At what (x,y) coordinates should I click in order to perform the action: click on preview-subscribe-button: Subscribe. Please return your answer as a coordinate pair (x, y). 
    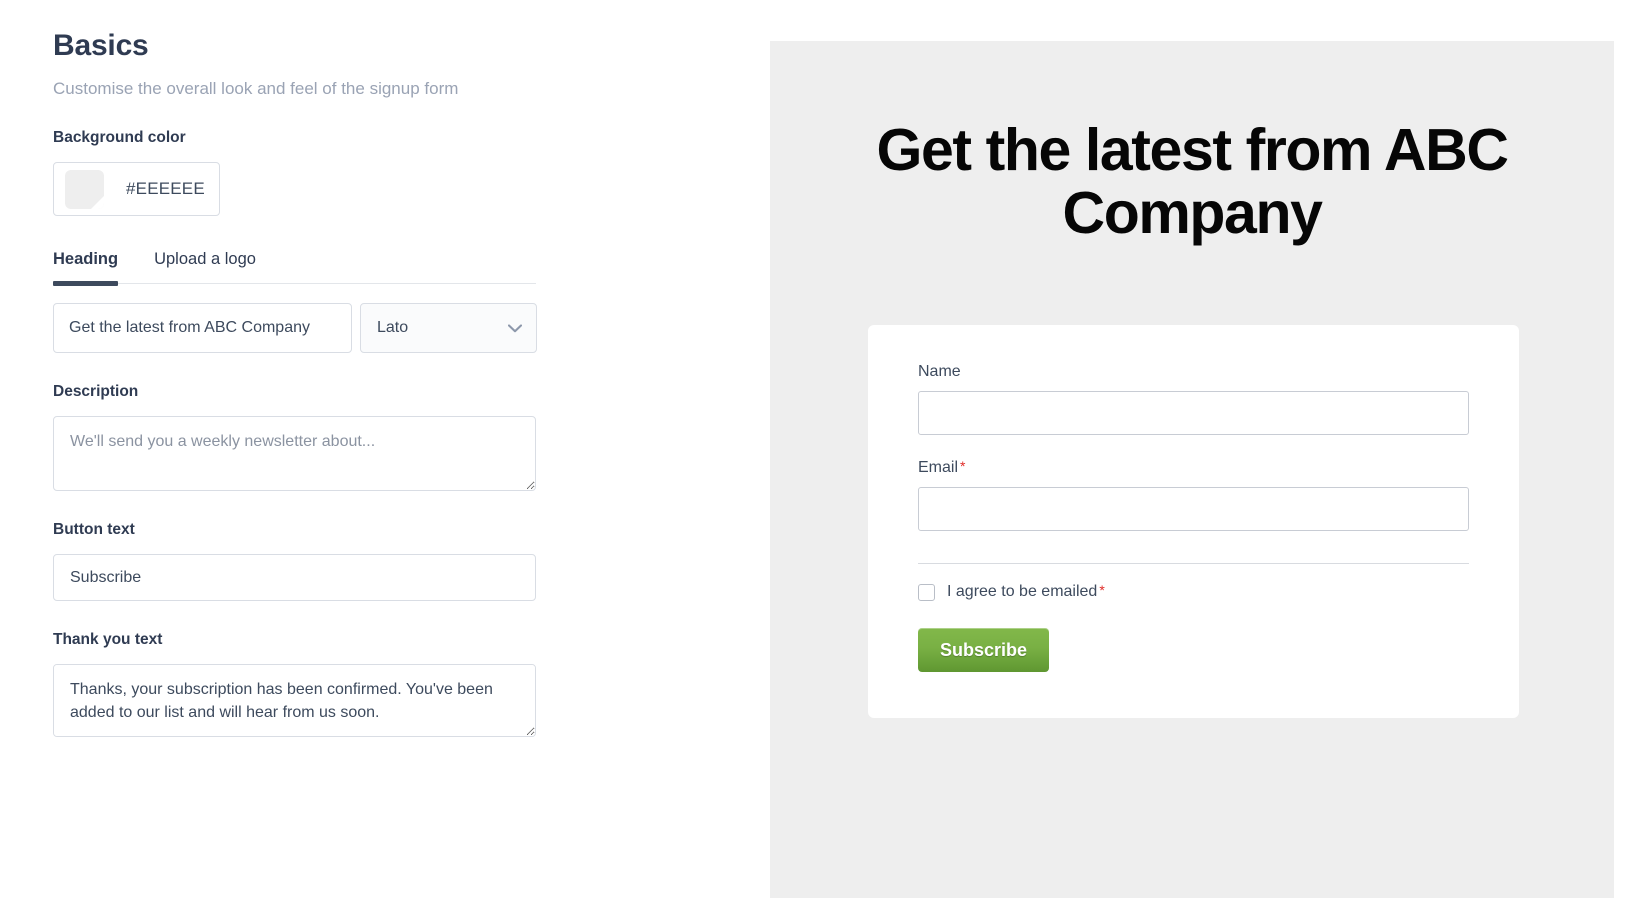
    Looking at the image, I should click on (984, 650).